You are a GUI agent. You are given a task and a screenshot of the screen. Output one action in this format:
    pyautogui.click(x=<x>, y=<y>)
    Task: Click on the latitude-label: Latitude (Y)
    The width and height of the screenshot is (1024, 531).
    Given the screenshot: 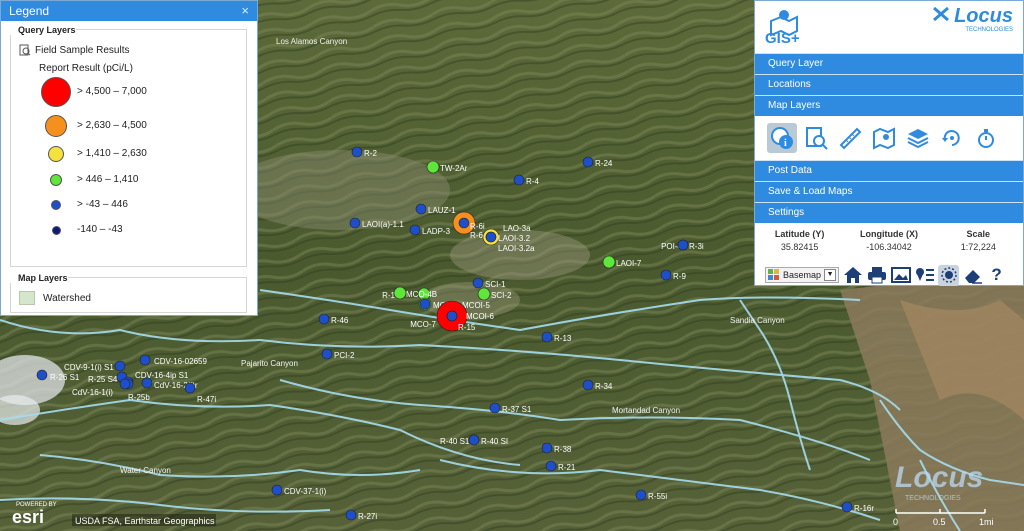 What is the action you would take?
    pyautogui.click(x=799, y=234)
    